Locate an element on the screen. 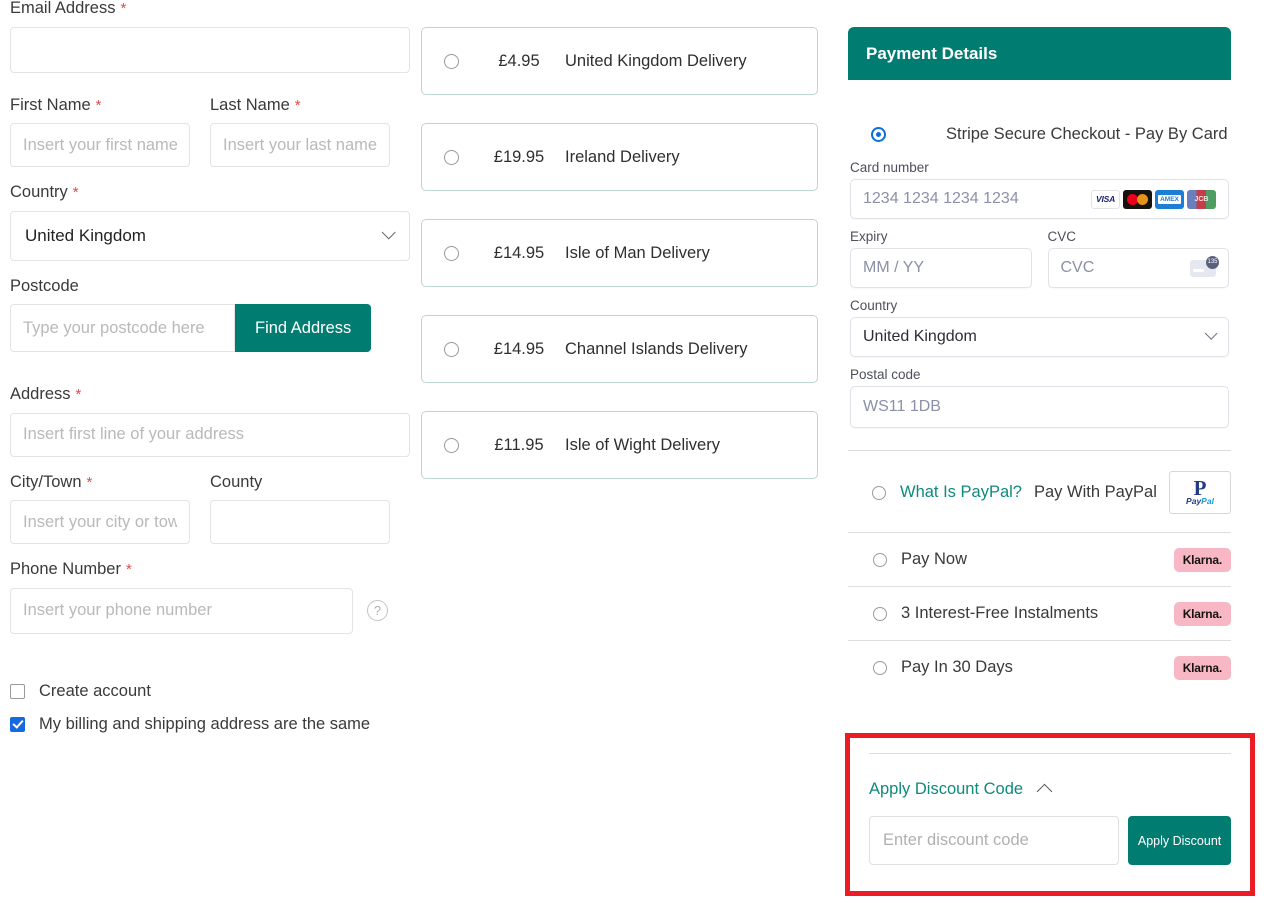  delivery-name: United Kingdom Delivery is located at coordinates (656, 60).